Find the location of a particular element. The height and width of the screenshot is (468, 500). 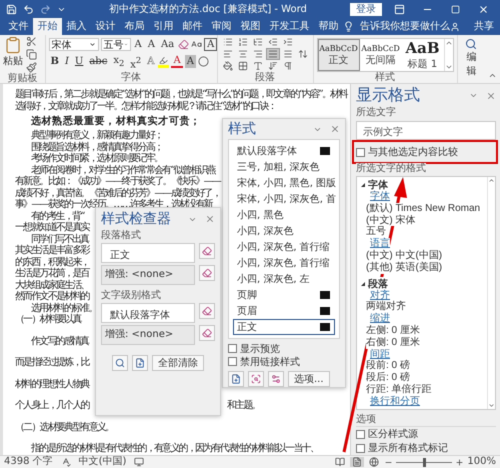

ribbon-tab: 邮件 is located at coordinates (192, 26).